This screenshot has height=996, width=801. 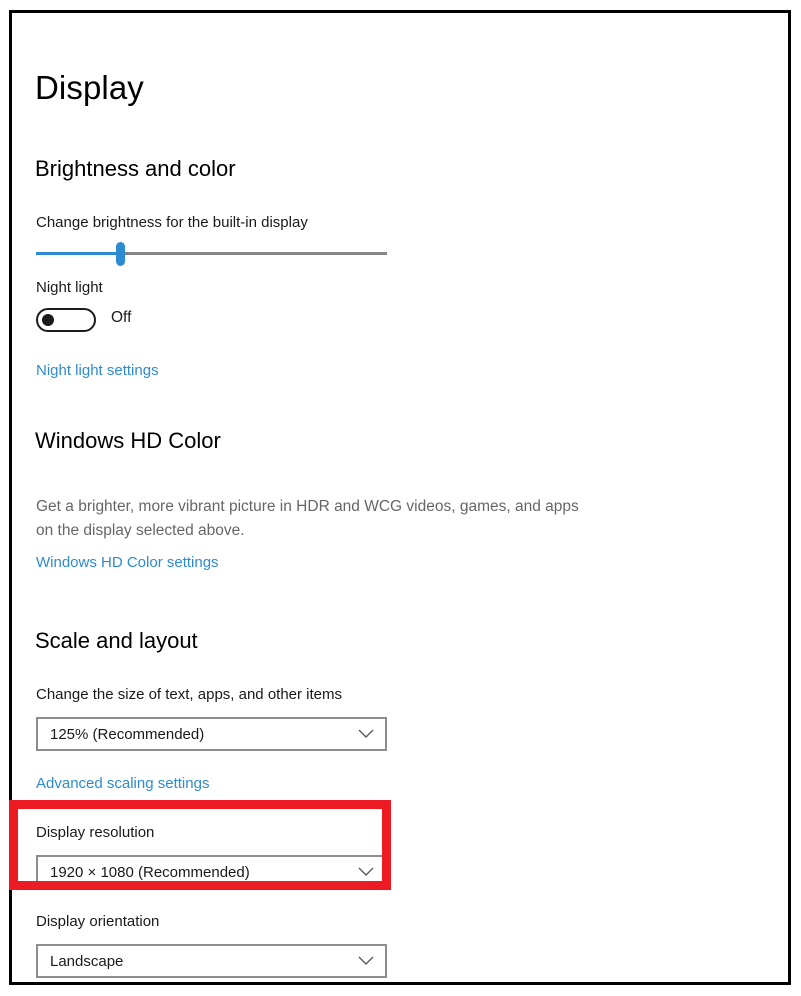 What do you see at coordinates (121, 254) in the screenshot?
I see `brightness-slider-thumb` at bounding box center [121, 254].